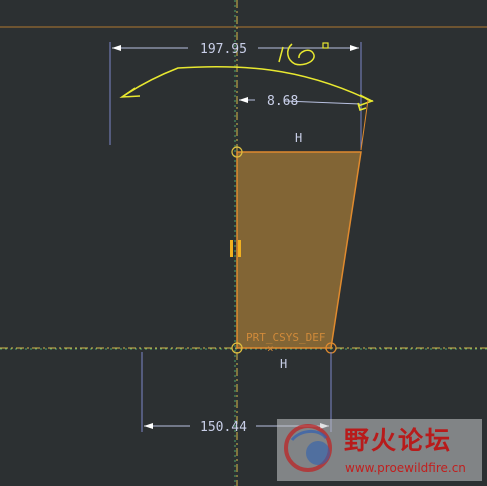  I want to click on csys-x-marker: ×, so click(270, 348).